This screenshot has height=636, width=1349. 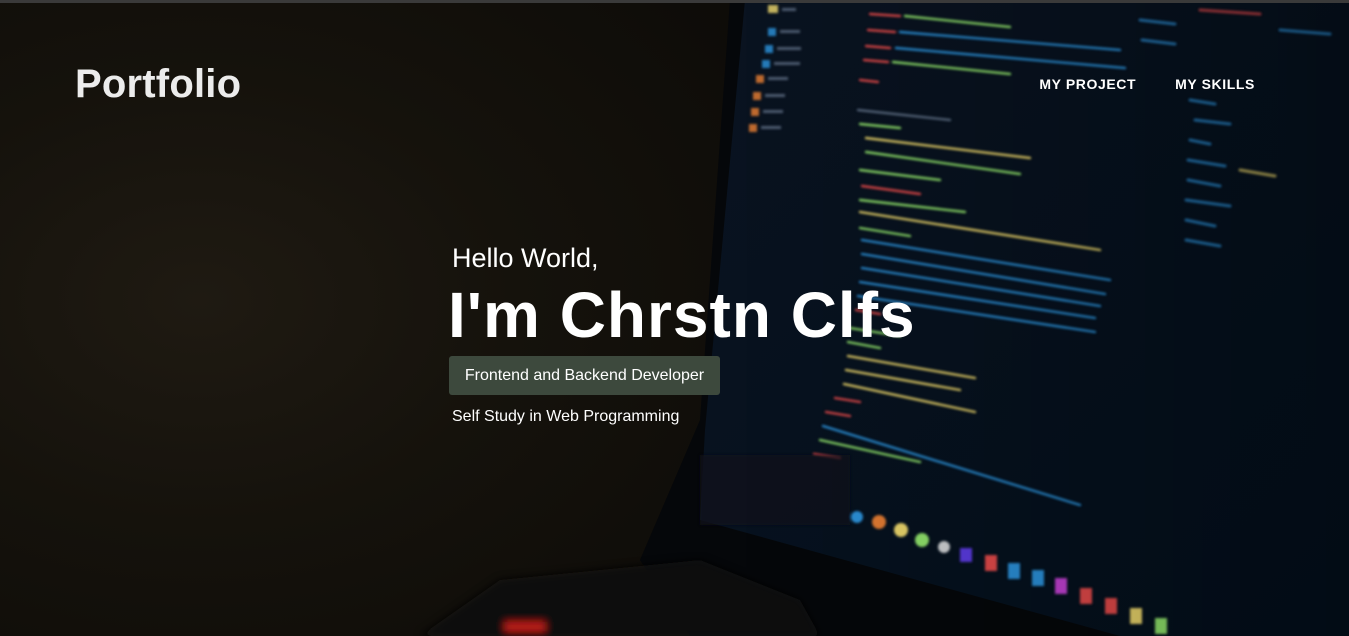 I want to click on developer-role-button: Frontend and Backend Developer, so click(x=584, y=375).